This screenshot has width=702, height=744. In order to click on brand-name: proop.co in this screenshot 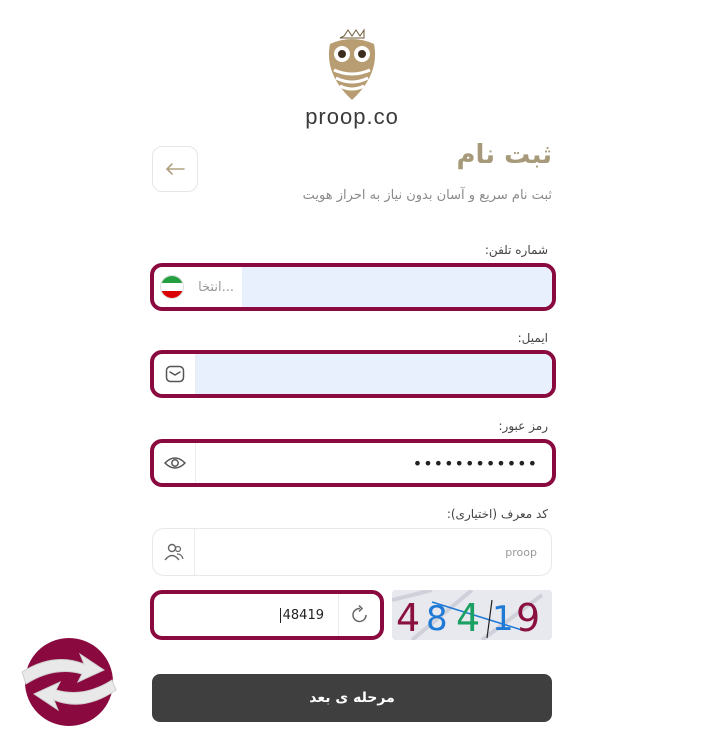, I will do `click(352, 116)`.